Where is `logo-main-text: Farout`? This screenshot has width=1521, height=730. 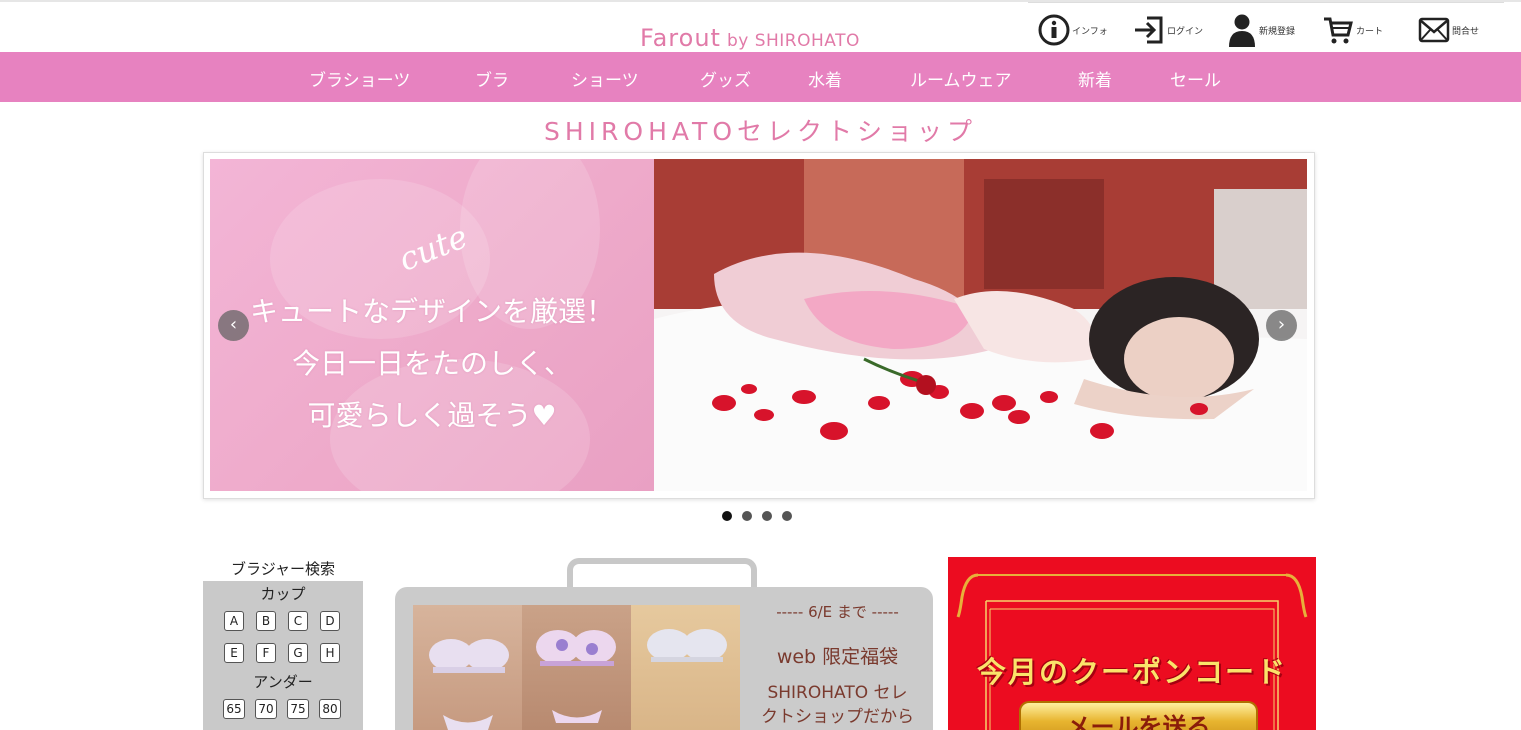
logo-main-text: Farout is located at coordinates (680, 38).